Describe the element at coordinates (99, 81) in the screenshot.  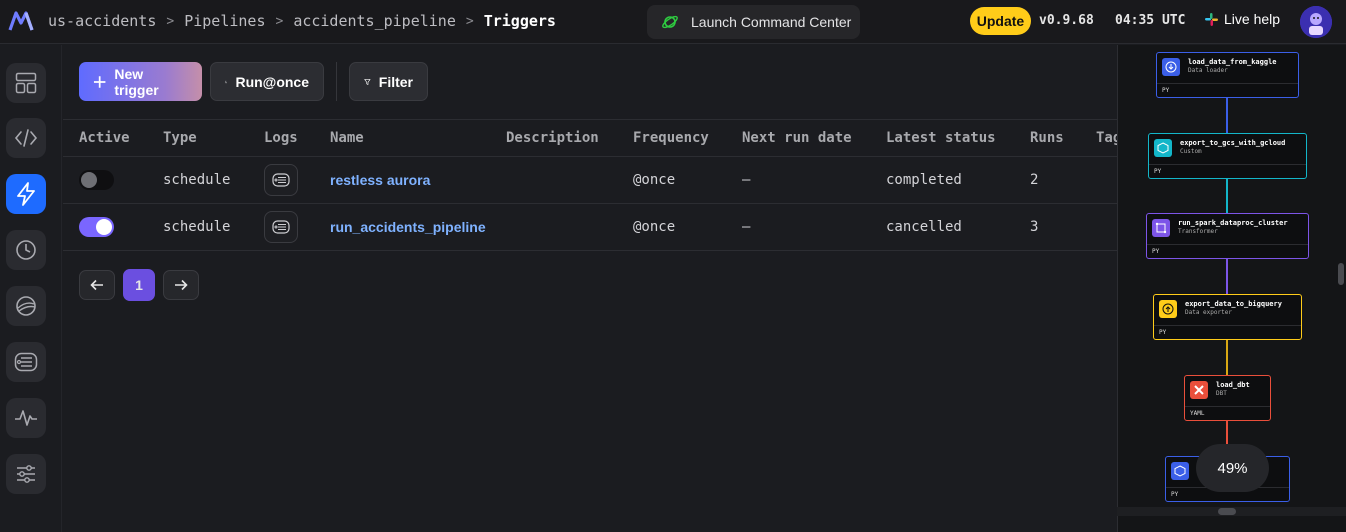
I see `plus-icon` at that location.